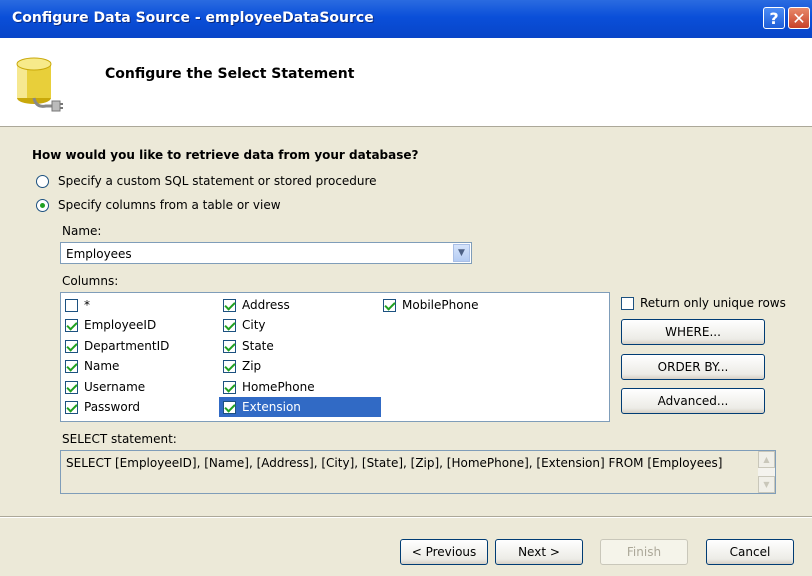  Describe the element at coordinates (258, 346) in the screenshot. I see `column-label: State` at that location.